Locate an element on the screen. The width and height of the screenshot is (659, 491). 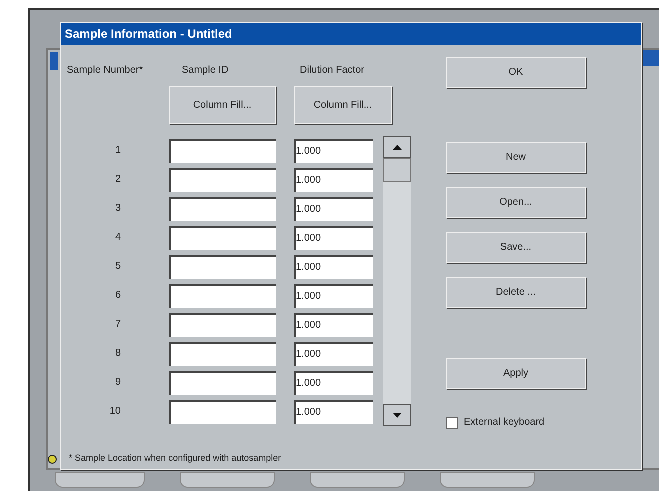
row-number: 7 is located at coordinates (117, 325).